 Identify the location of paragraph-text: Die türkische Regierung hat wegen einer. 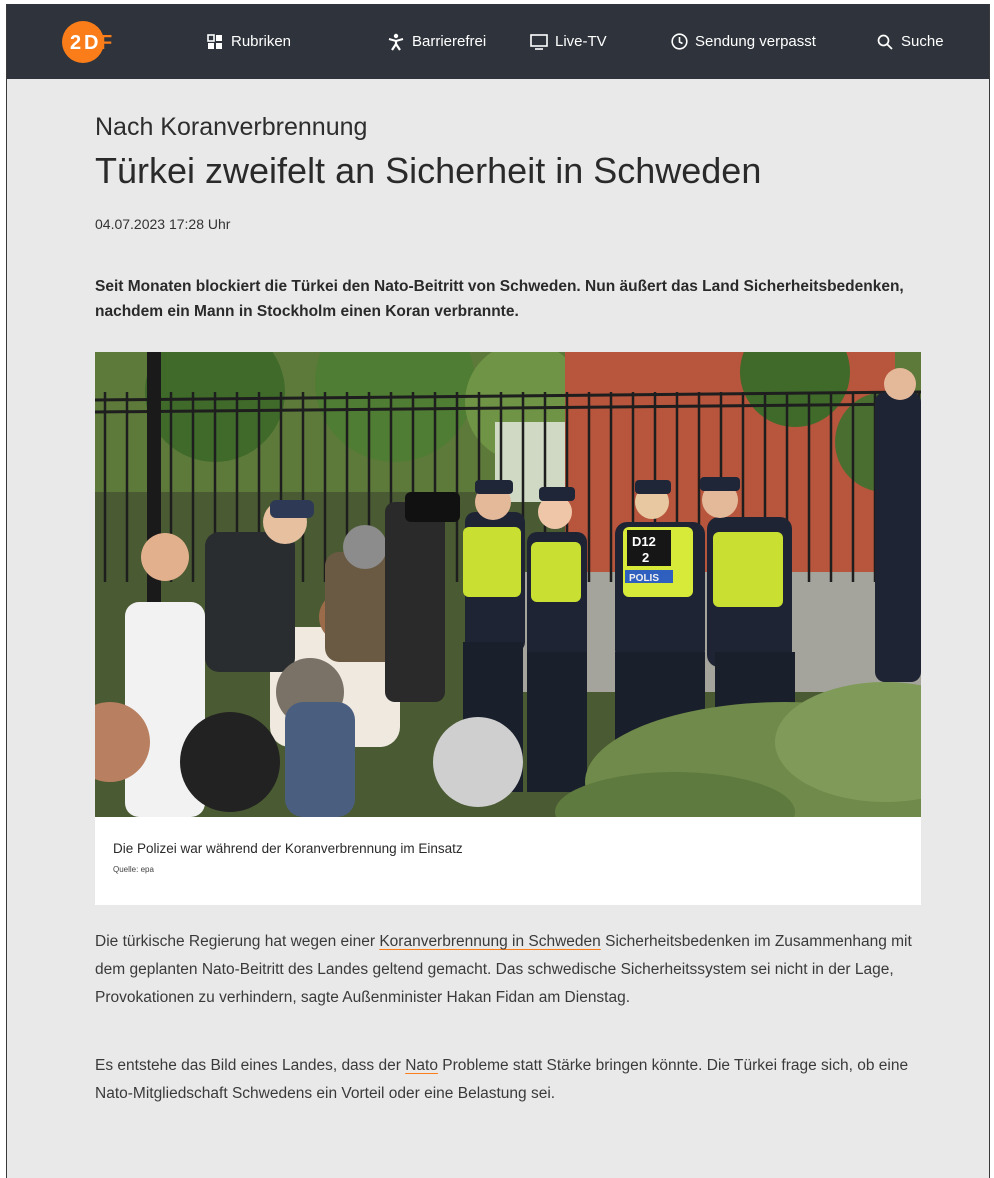
(237, 941).